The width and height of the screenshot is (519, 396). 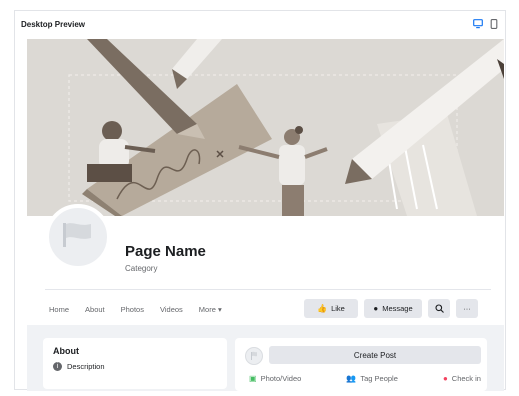 What do you see at coordinates (466, 378) in the screenshot?
I see `check-in-label: Check in` at bounding box center [466, 378].